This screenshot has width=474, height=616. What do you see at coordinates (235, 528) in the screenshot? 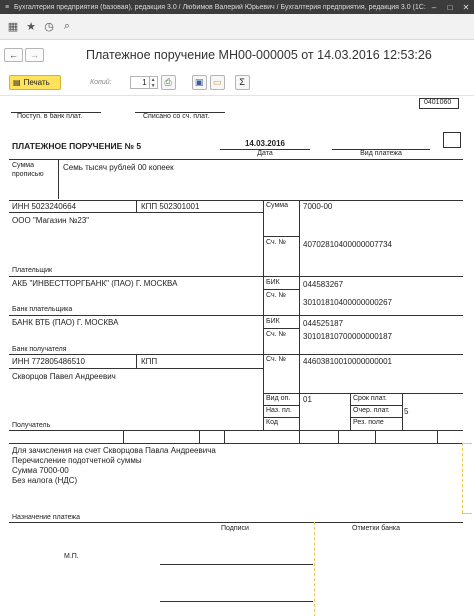
I see `signatures-label: Подписи` at bounding box center [235, 528].